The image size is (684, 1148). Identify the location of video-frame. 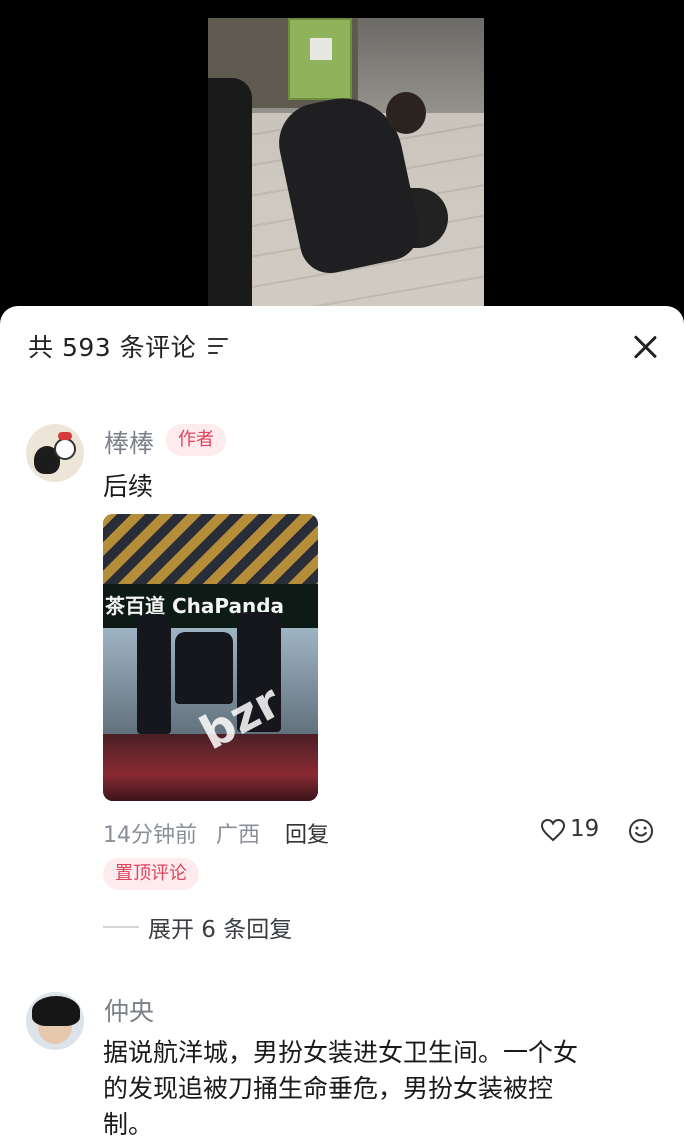
(346, 168).